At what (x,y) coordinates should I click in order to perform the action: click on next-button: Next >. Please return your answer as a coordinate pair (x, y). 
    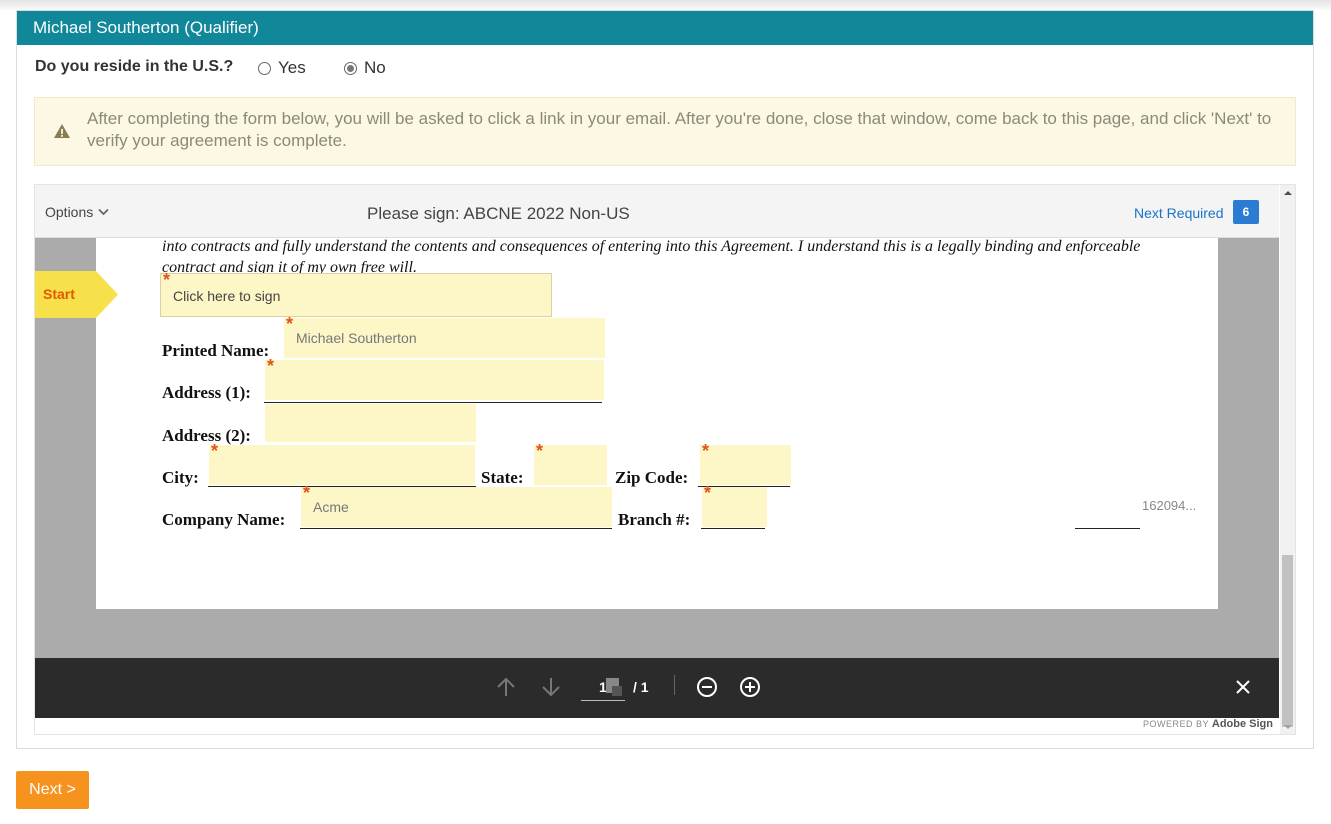
    Looking at the image, I should click on (52, 790).